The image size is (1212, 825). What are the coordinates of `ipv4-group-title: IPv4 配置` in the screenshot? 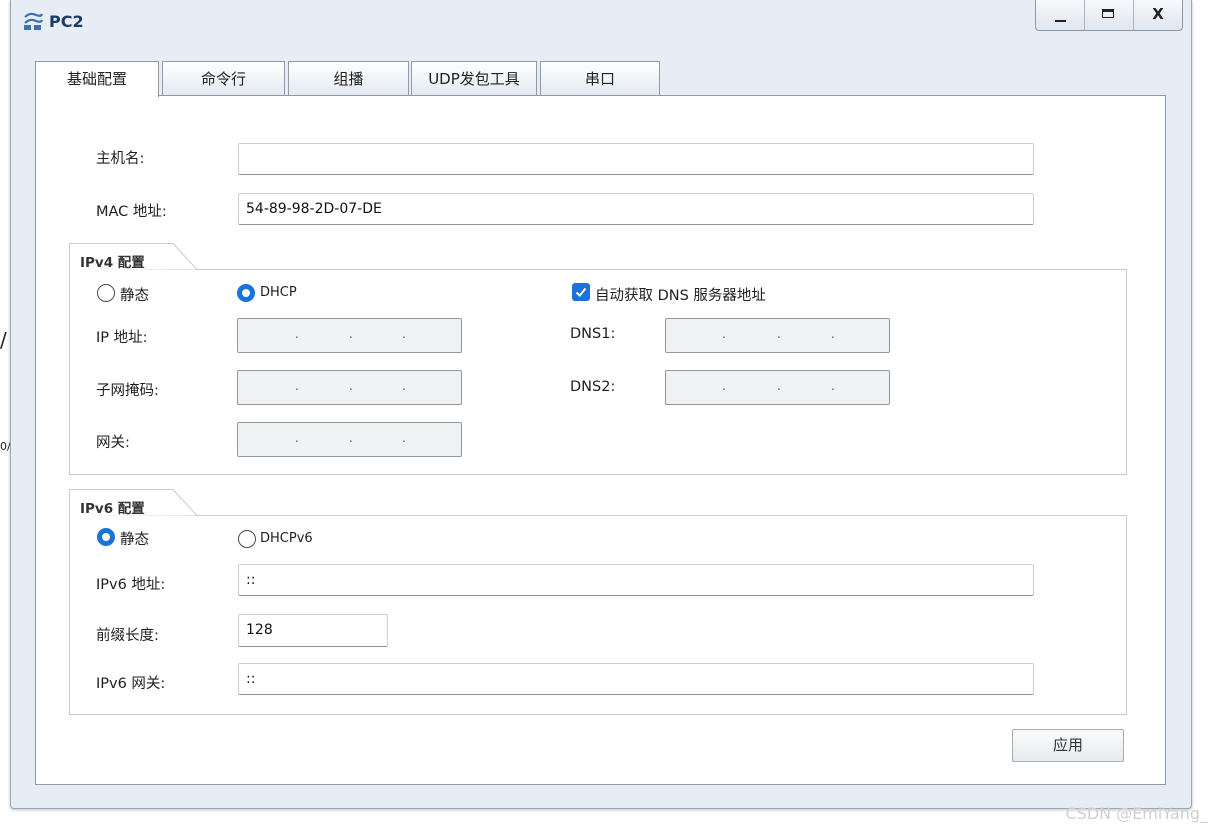 It's located at (112, 263).